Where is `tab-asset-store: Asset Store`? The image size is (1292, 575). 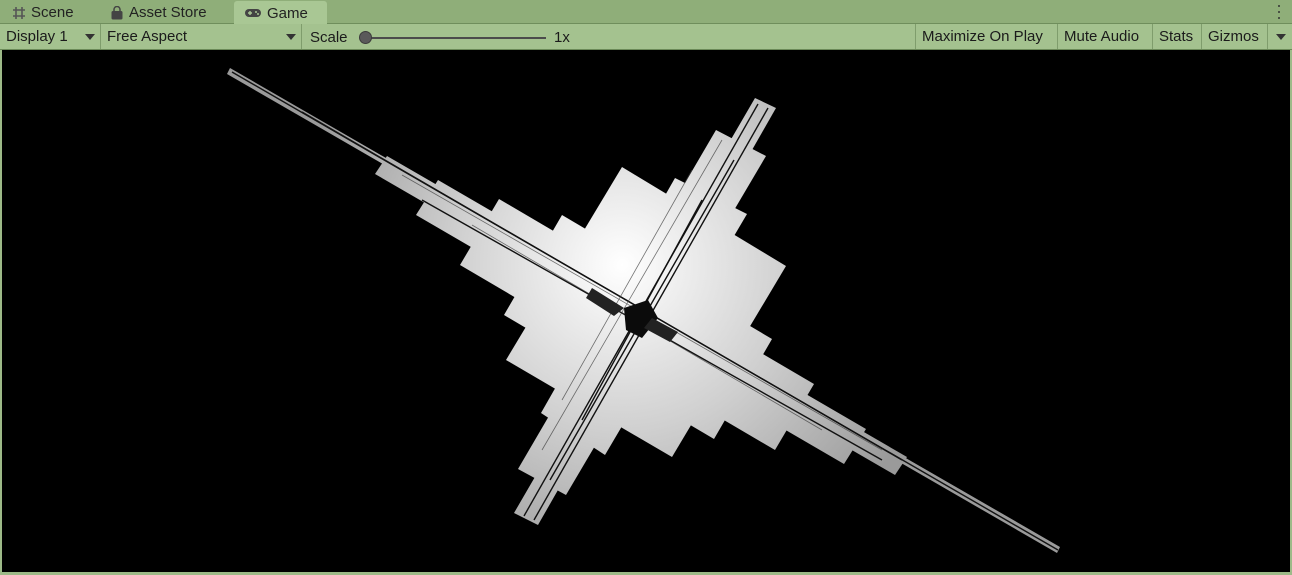 tab-asset-store: Asset Store is located at coordinates (166, 12).